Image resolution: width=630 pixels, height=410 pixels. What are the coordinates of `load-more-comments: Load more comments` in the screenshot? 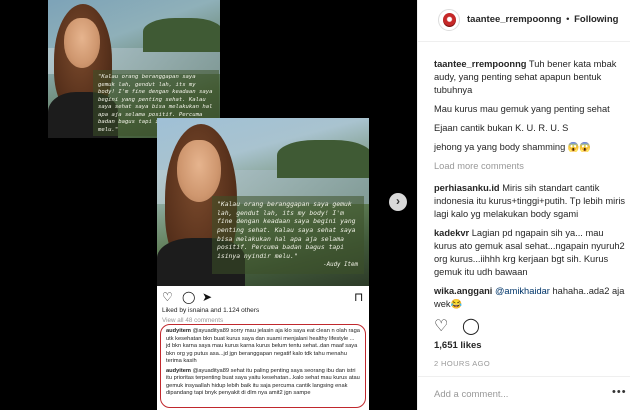 It's located at (530, 166).